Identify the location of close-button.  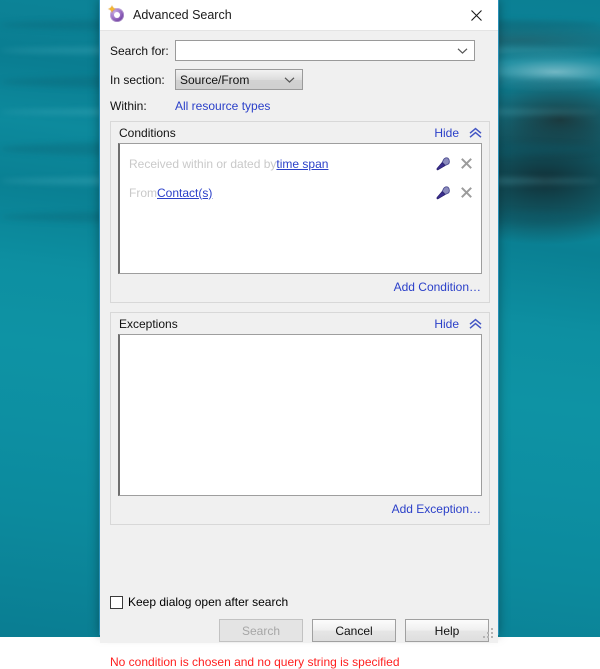
(476, 15).